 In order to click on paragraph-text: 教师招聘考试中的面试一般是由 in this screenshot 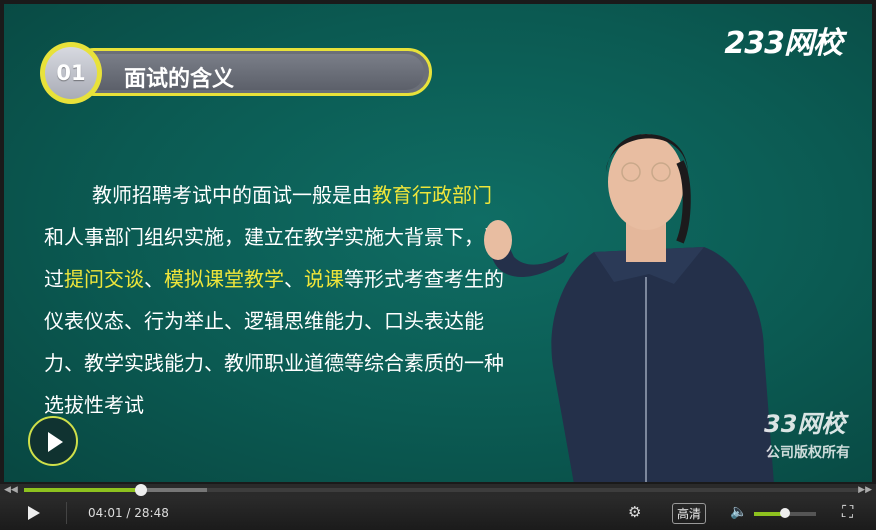, I will do `click(232, 195)`.